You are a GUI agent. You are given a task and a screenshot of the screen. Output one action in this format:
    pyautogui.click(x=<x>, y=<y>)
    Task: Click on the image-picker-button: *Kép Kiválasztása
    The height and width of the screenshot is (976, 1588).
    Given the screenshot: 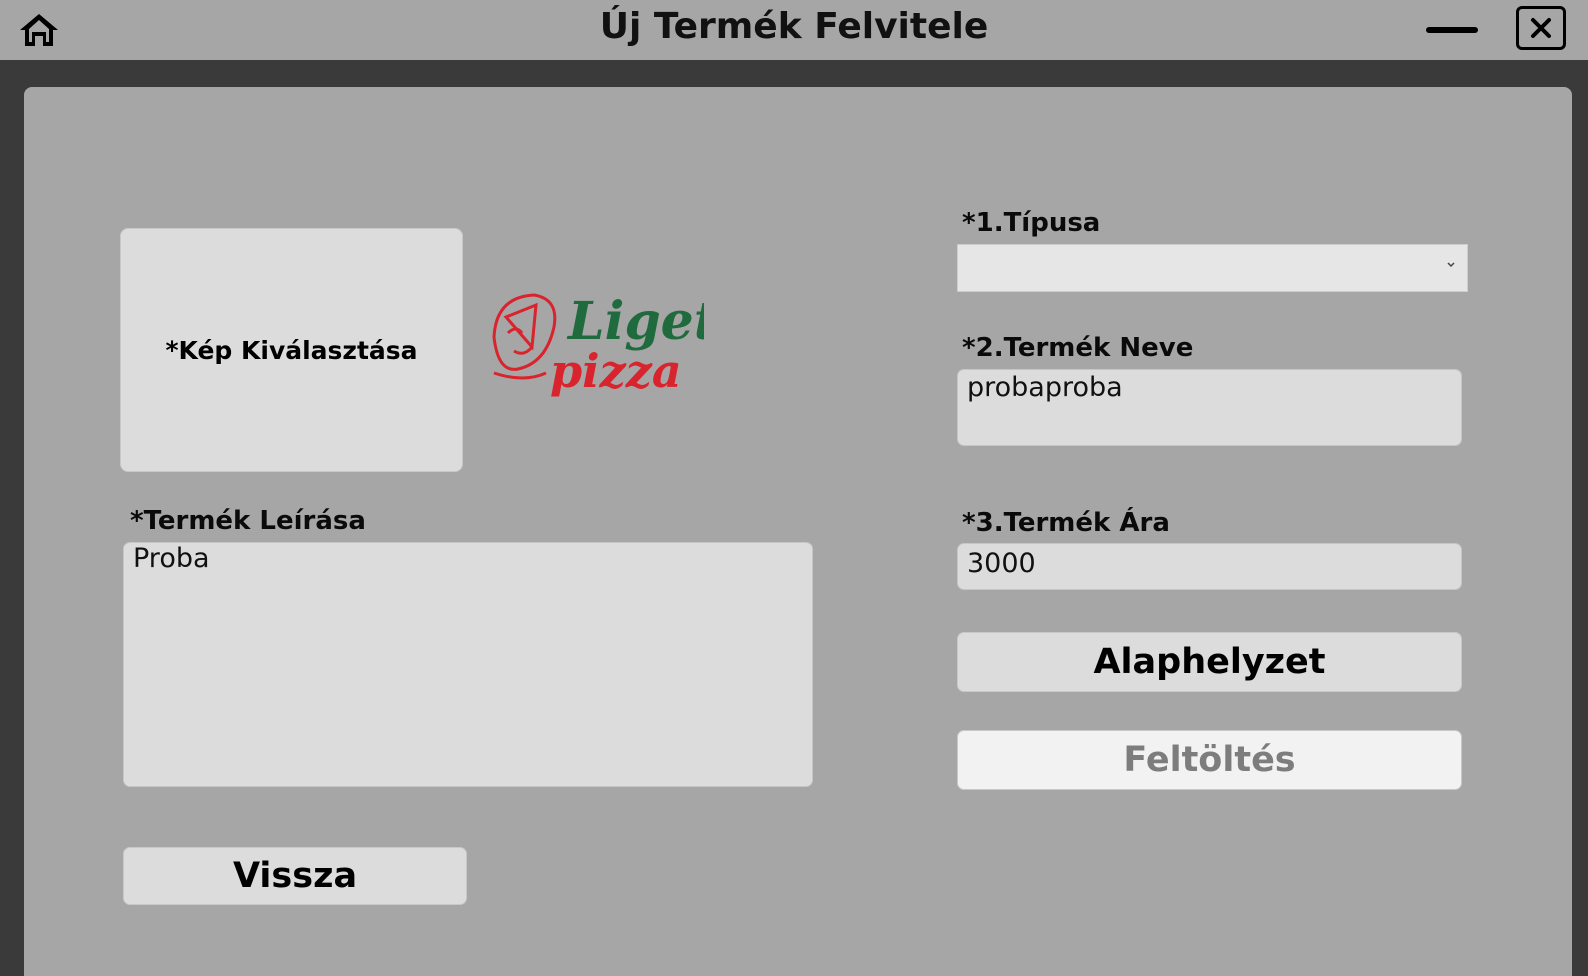 What is the action you would take?
    pyautogui.click(x=291, y=350)
    